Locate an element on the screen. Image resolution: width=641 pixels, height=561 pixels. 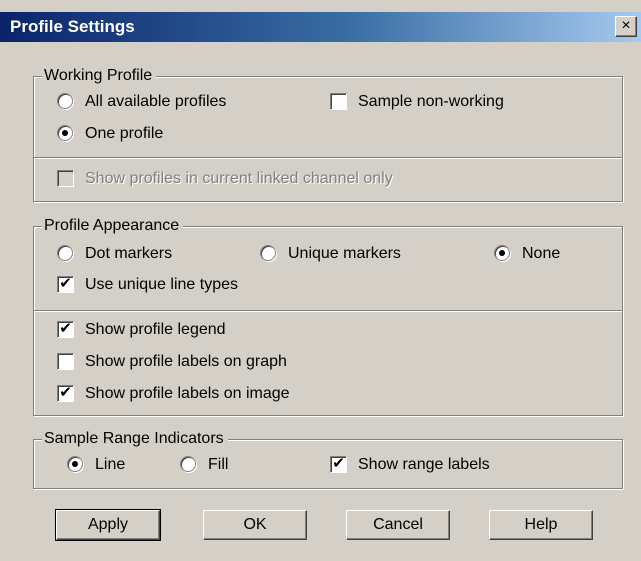
window-title: Profile Settings is located at coordinates (72, 26).